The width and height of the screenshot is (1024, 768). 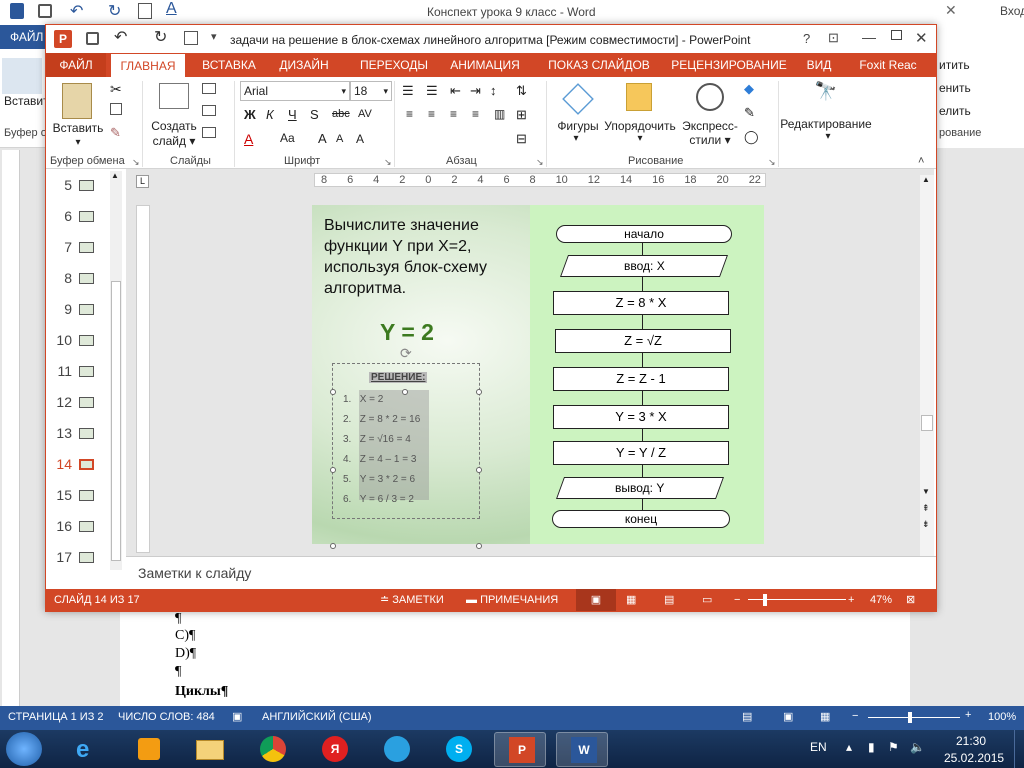 What do you see at coordinates (317, 717) in the screenshot?
I see `word-language: АНГЛИЙСКИЙ (США)` at bounding box center [317, 717].